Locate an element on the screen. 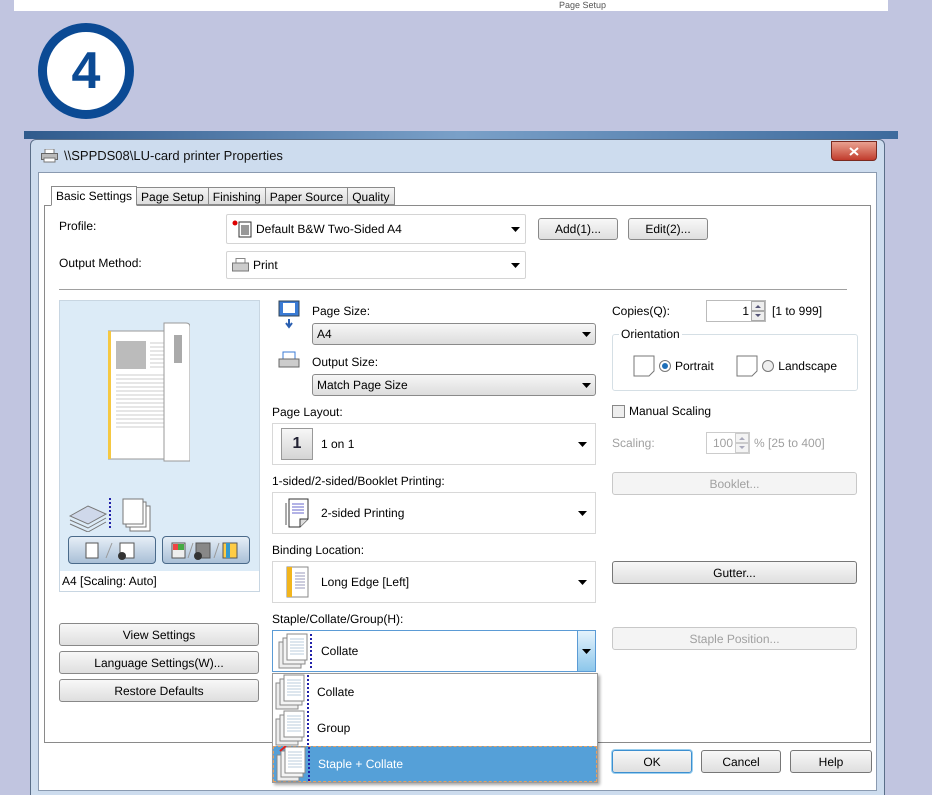 Image resolution: width=932 pixels, height=795 pixels. group-title: Orientation is located at coordinates (650, 334).